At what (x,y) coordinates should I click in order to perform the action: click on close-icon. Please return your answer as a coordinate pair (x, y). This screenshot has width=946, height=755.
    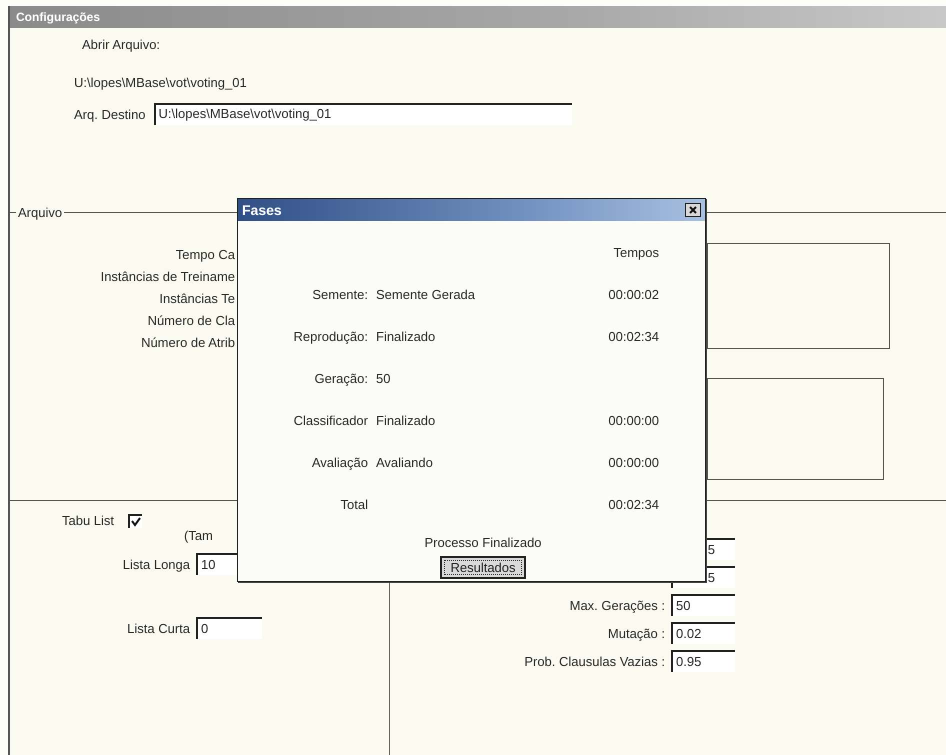
    Looking at the image, I should click on (693, 210).